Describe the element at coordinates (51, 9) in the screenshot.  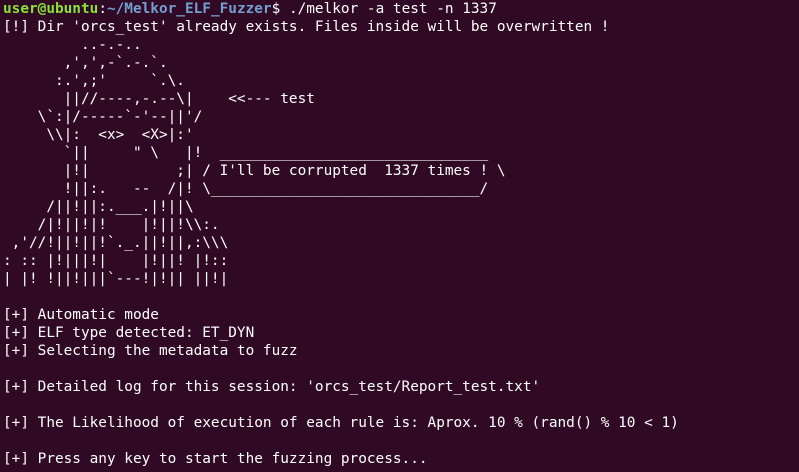
I see `prompt-user-host: user@ubuntu` at that location.